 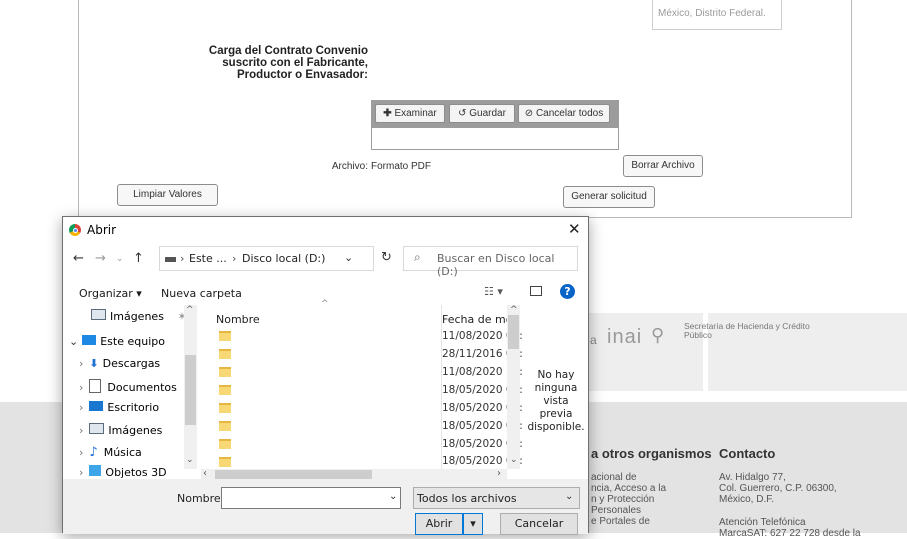 What do you see at coordinates (539, 524) in the screenshot?
I see `cancel-button: Cancelar` at bounding box center [539, 524].